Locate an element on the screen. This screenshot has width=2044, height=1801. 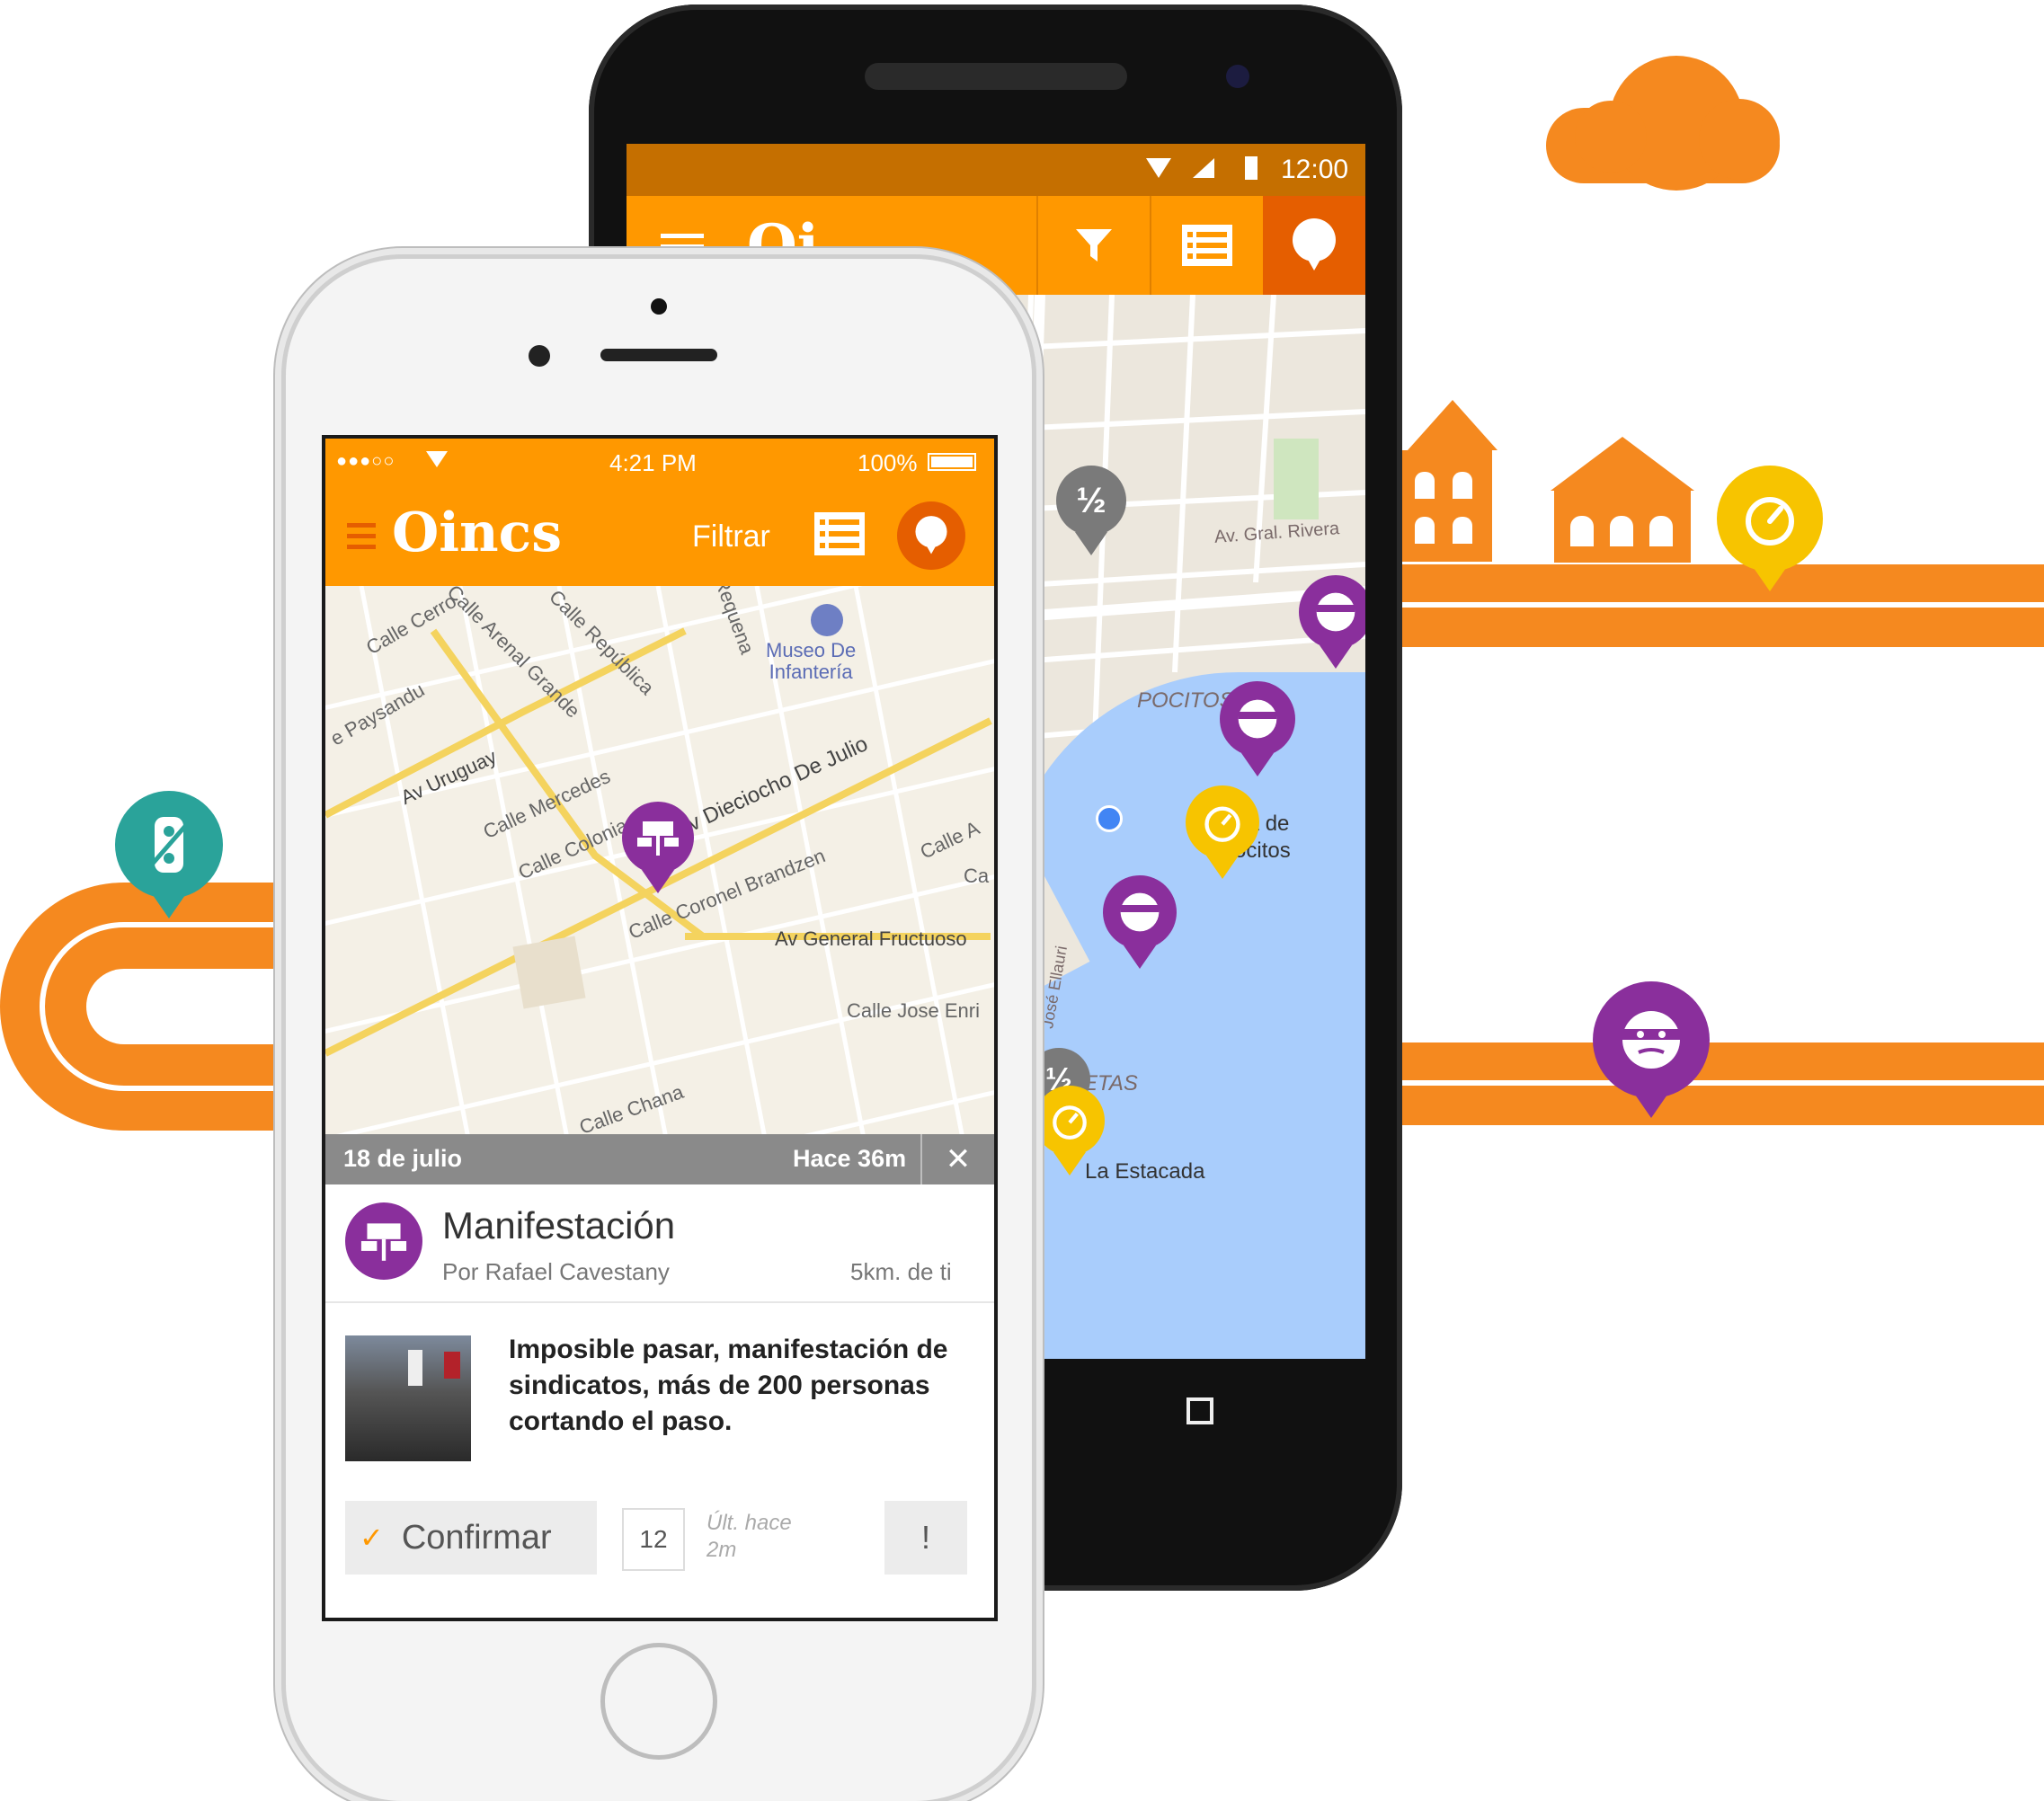
confirm-count: 12 is located at coordinates (653, 1539).